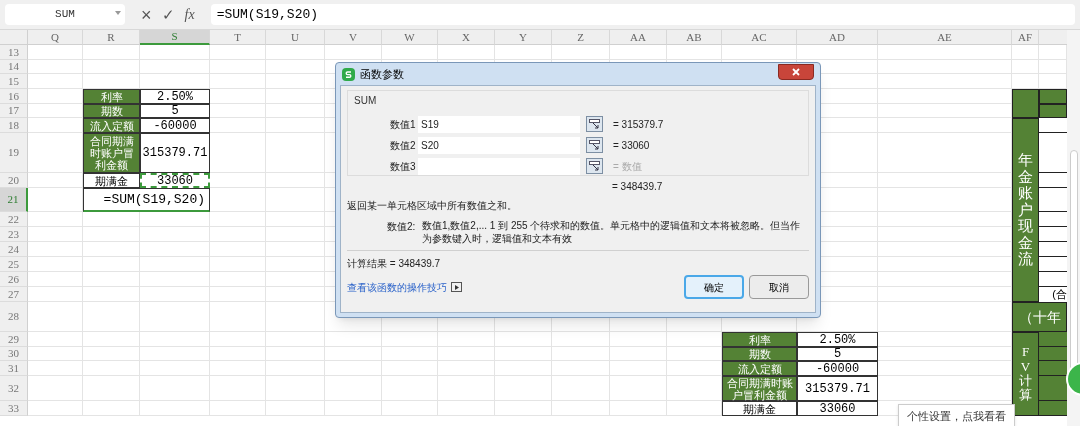  Describe the element at coordinates (14, 52) in the screenshot. I see `row-header: 13` at that location.